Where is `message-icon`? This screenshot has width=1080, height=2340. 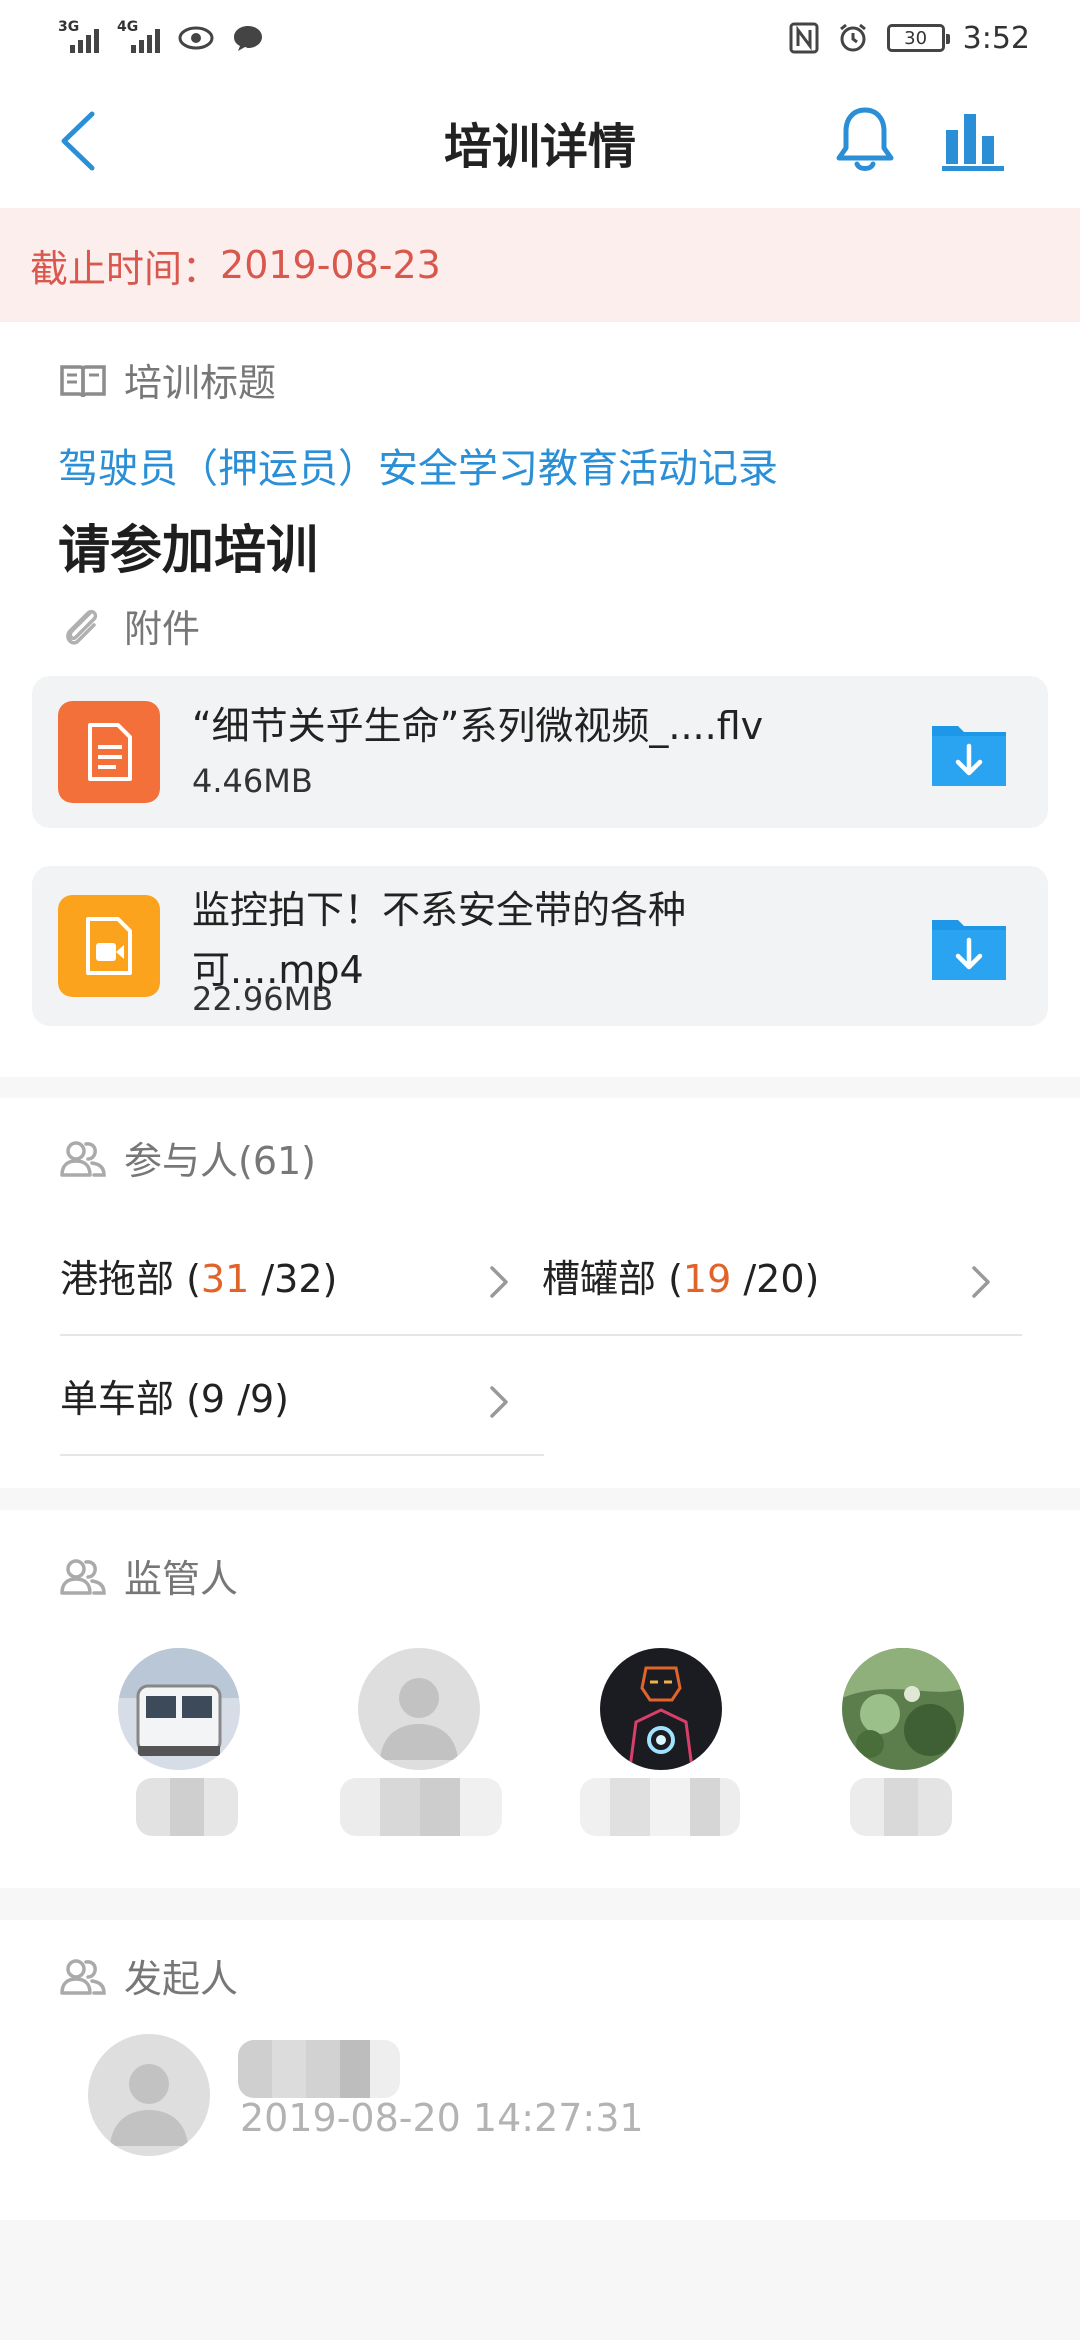
message-icon is located at coordinates (248, 38).